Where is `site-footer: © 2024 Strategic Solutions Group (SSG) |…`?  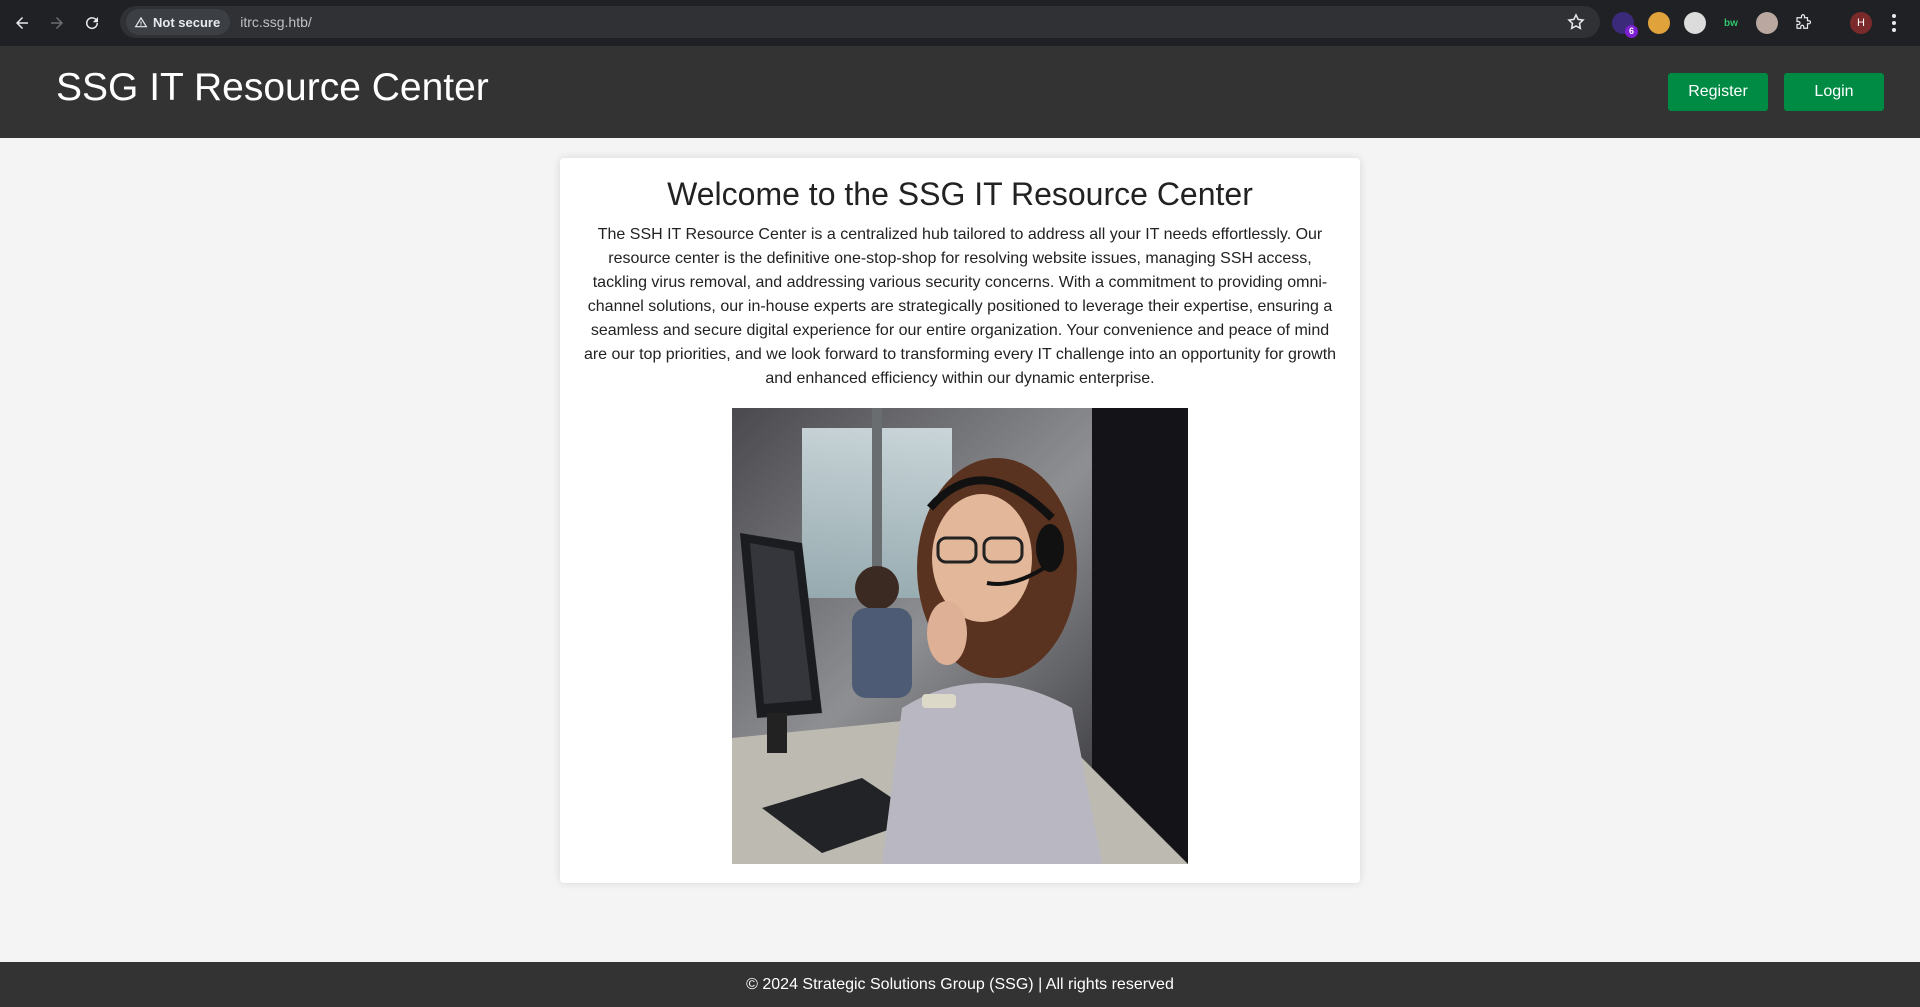 site-footer: © 2024 Strategic Solutions Group (SSG) |… is located at coordinates (960, 984).